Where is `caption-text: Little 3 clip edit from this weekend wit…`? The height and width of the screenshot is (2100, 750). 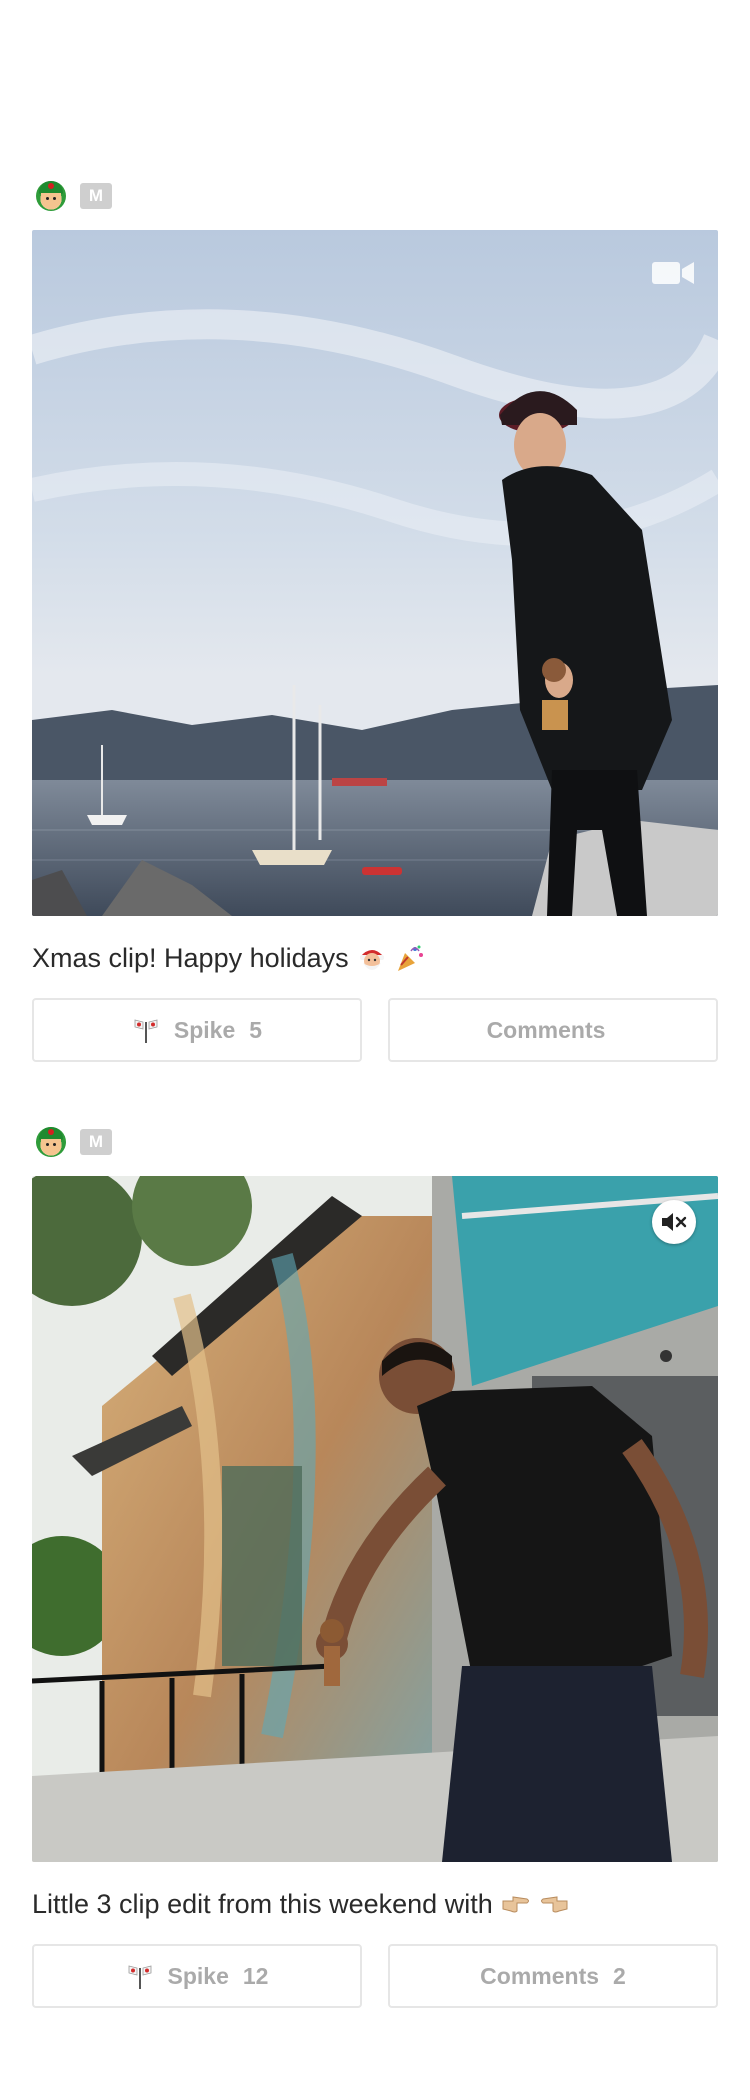 caption-text: Little 3 clip edit from this weekend wit… is located at coordinates (262, 1903).